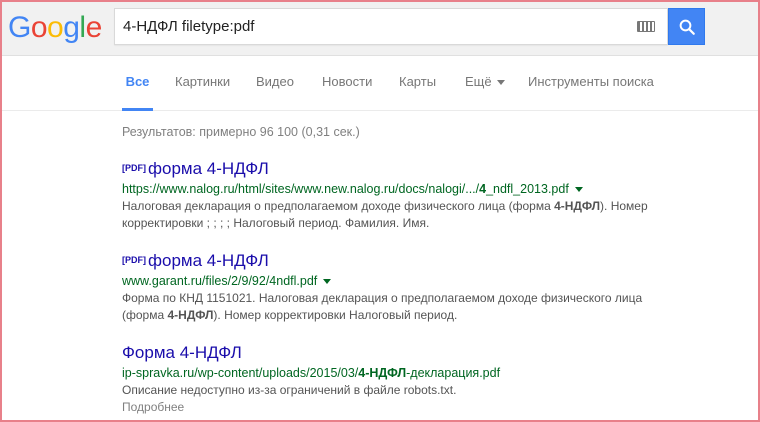  I want to click on tab-video: Видео, so click(275, 84).